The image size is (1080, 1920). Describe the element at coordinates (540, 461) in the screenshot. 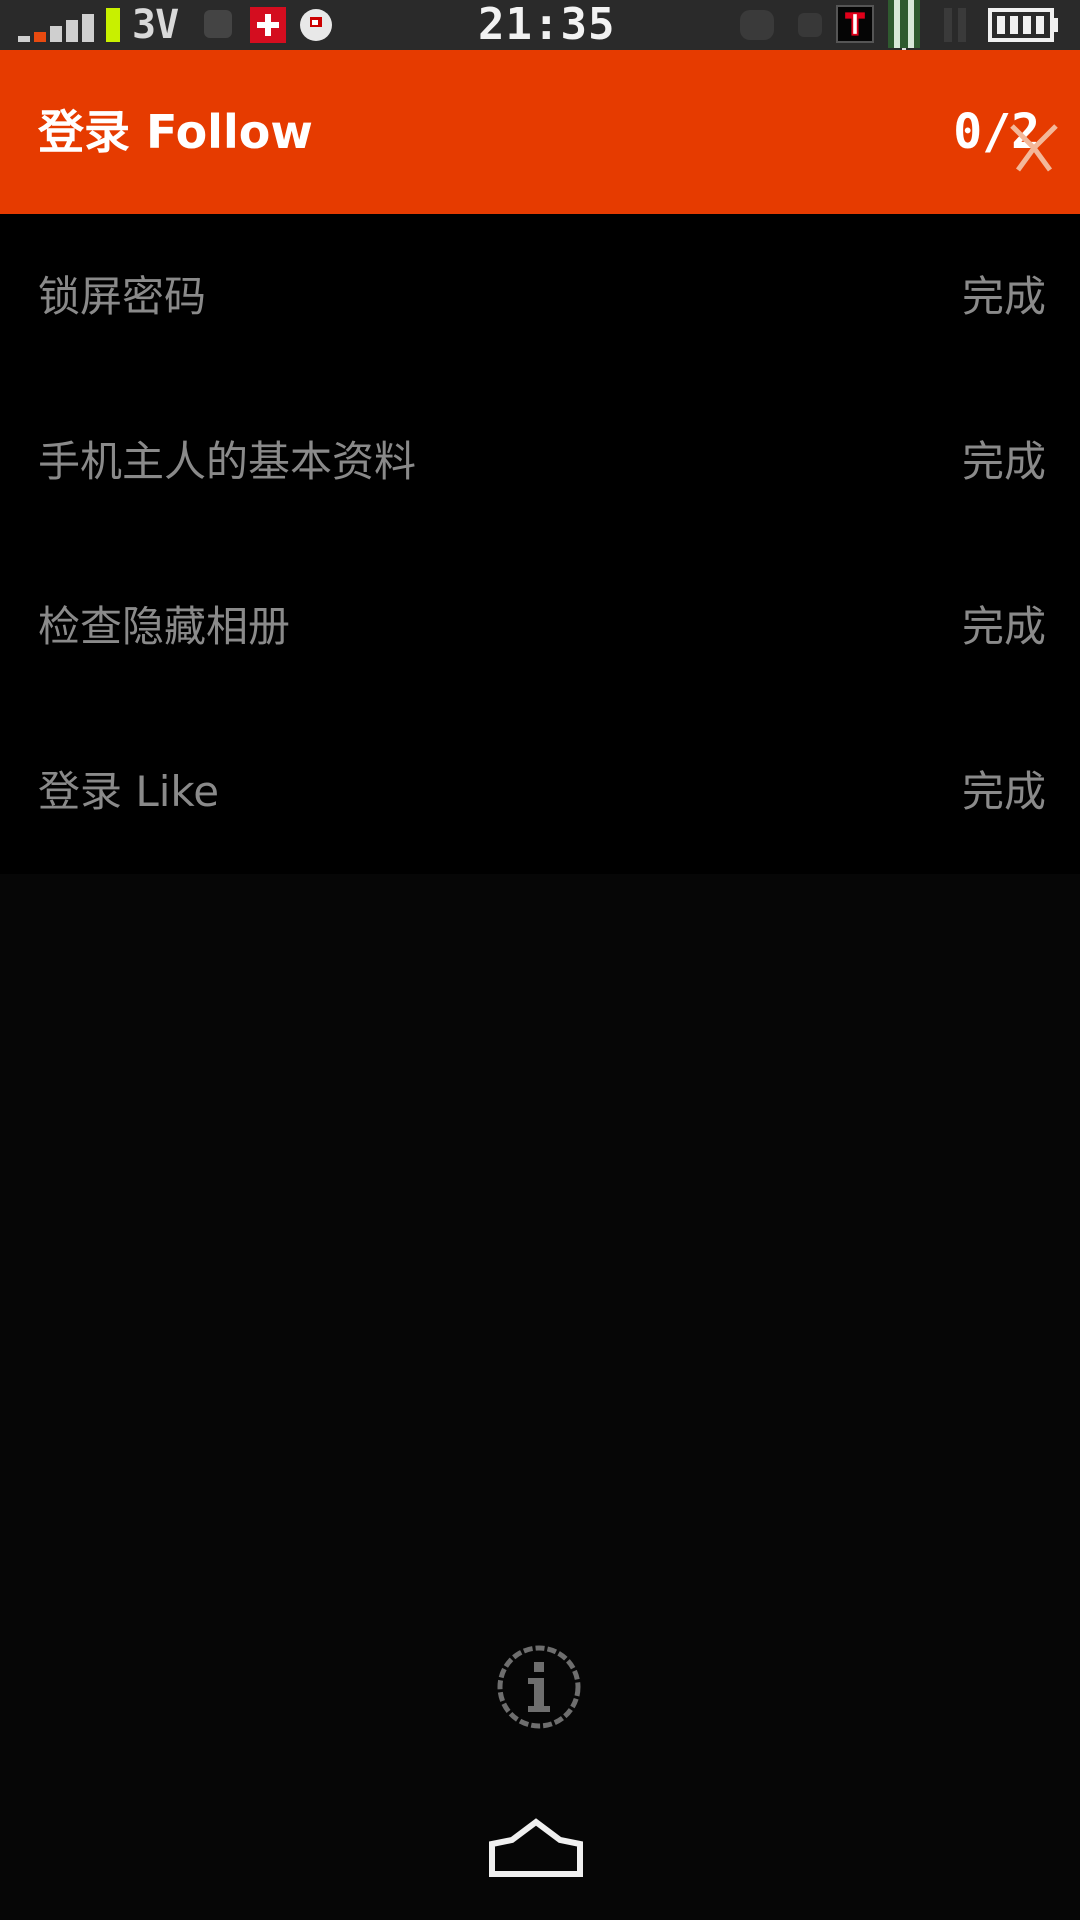

I see `task-row: 手机主人的基本资料 完成` at that location.